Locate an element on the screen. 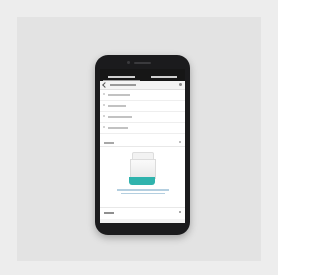  screen-title is located at coordinates (123, 85).